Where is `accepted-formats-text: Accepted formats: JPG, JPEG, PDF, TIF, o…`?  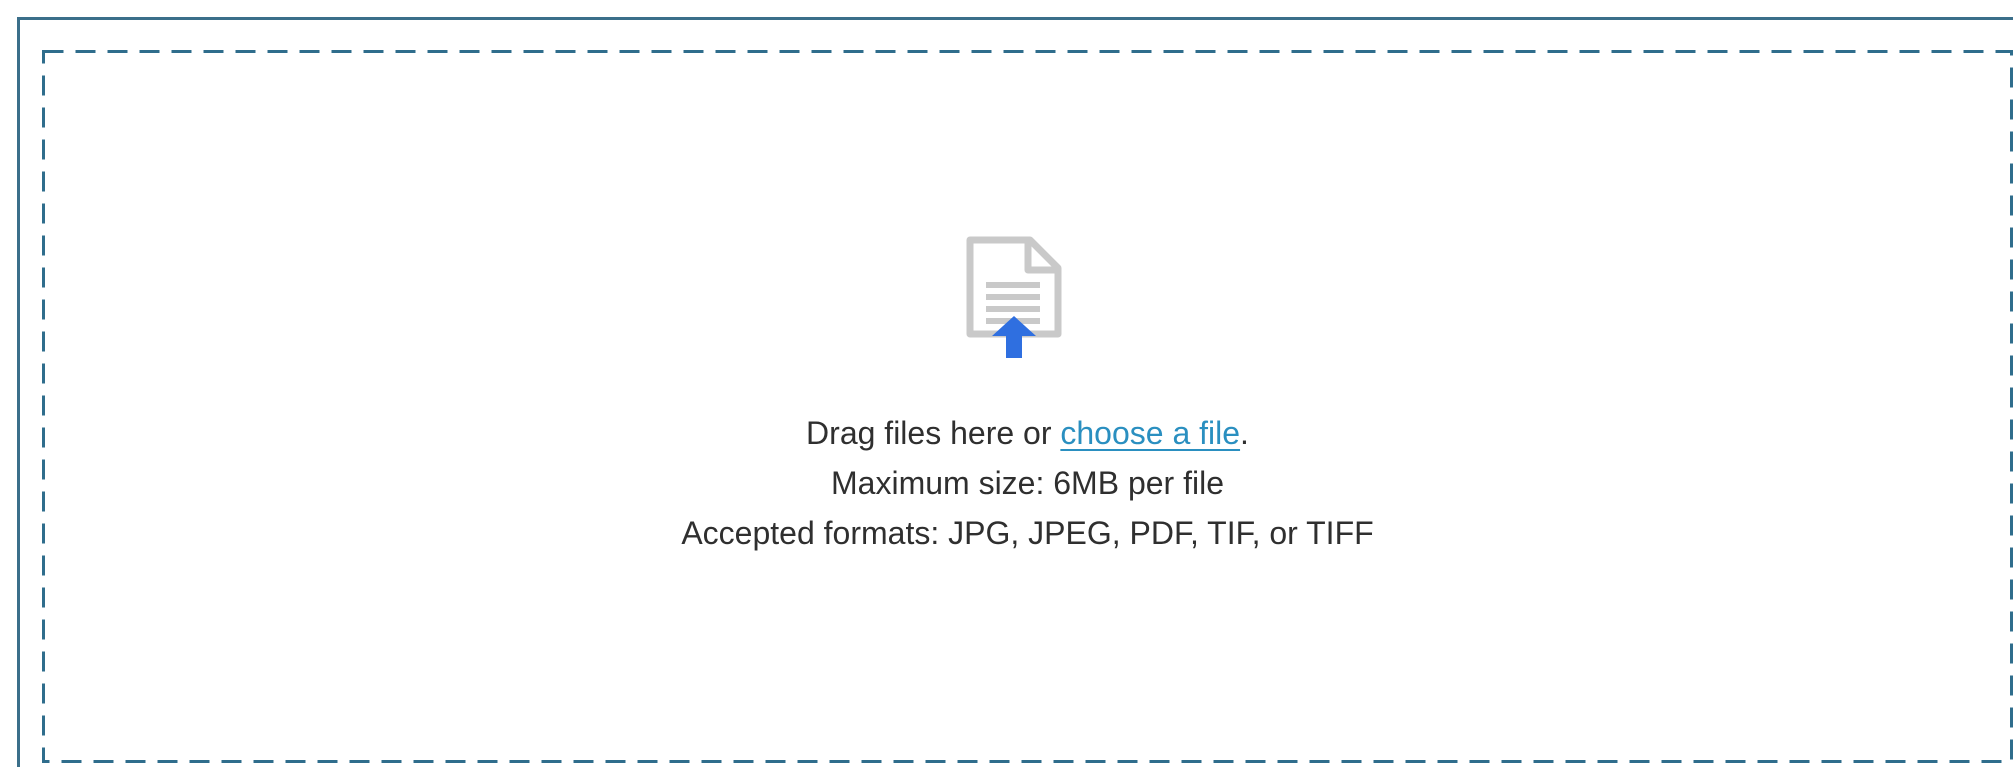
accepted-formats-text: Accepted formats: JPG, JPEG, PDF, TIF, o… is located at coordinates (1027, 533).